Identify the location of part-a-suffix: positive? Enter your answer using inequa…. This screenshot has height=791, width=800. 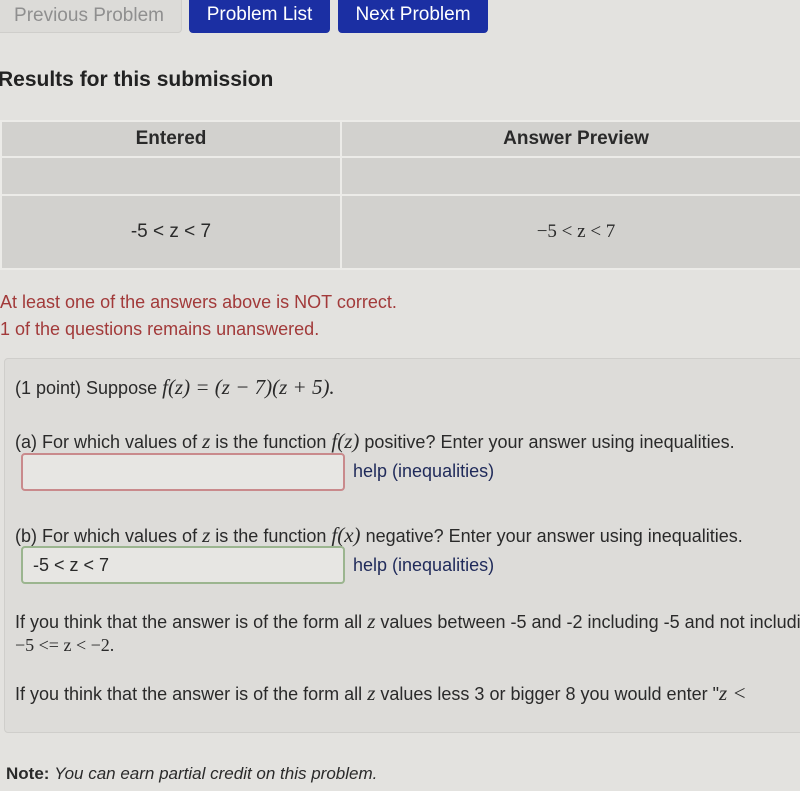
(549, 442).